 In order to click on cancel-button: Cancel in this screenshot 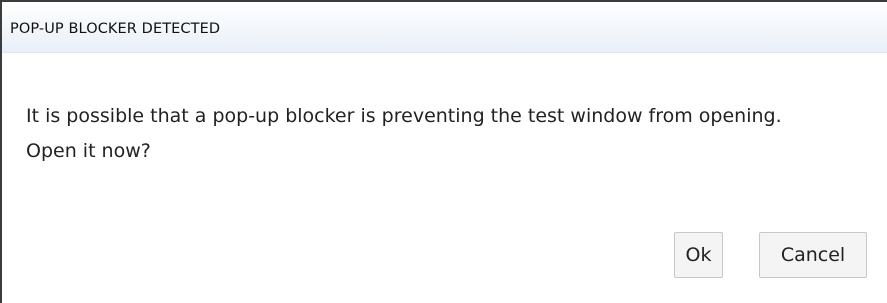, I will do `click(813, 255)`.